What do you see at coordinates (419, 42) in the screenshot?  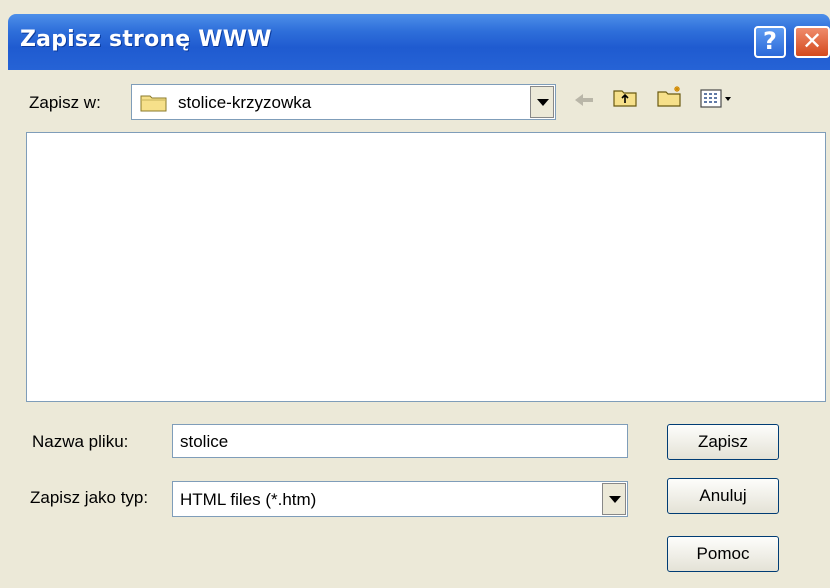 I see `title-bar: Zapisz stronę WWW ? ✕` at bounding box center [419, 42].